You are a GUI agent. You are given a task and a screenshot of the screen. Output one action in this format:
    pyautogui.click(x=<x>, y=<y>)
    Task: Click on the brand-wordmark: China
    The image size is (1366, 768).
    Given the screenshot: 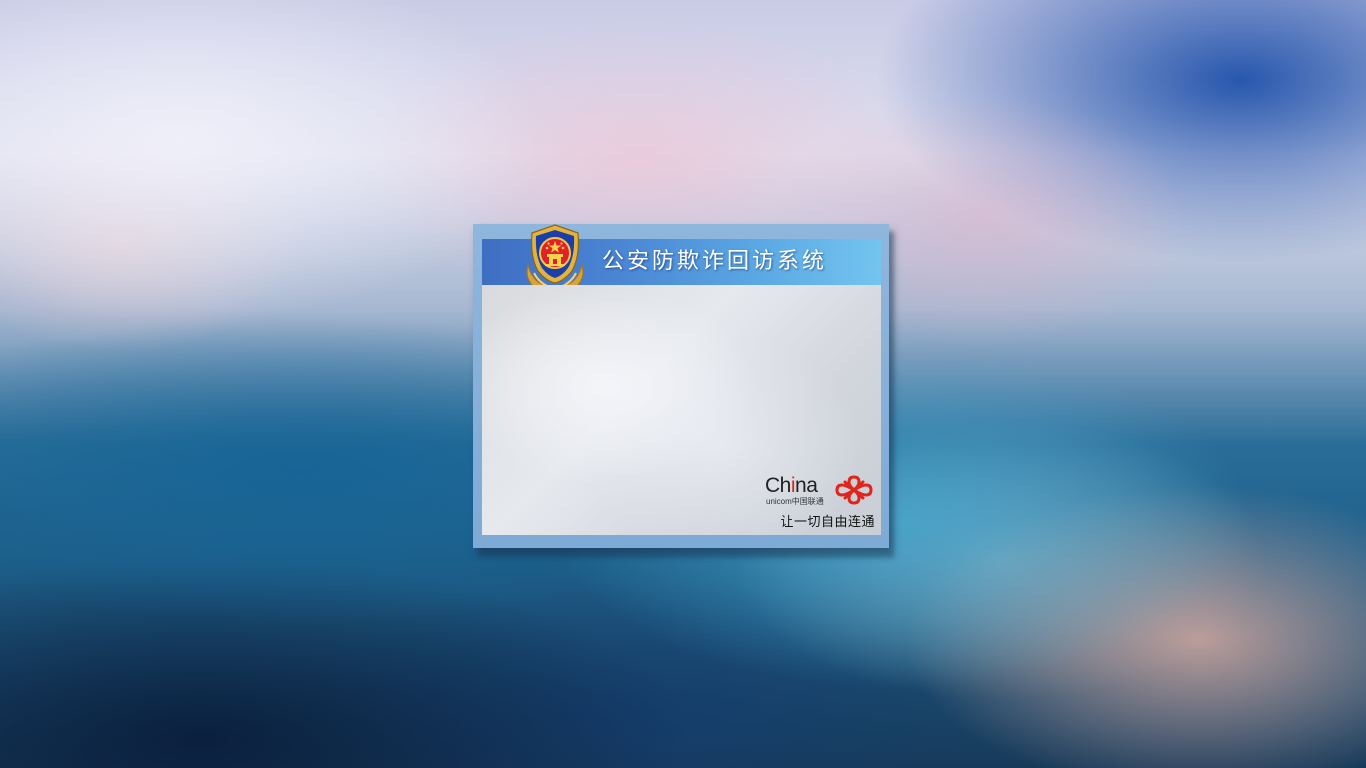 What is the action you would take?
    pyautogui.click(x=791, y=486)
    